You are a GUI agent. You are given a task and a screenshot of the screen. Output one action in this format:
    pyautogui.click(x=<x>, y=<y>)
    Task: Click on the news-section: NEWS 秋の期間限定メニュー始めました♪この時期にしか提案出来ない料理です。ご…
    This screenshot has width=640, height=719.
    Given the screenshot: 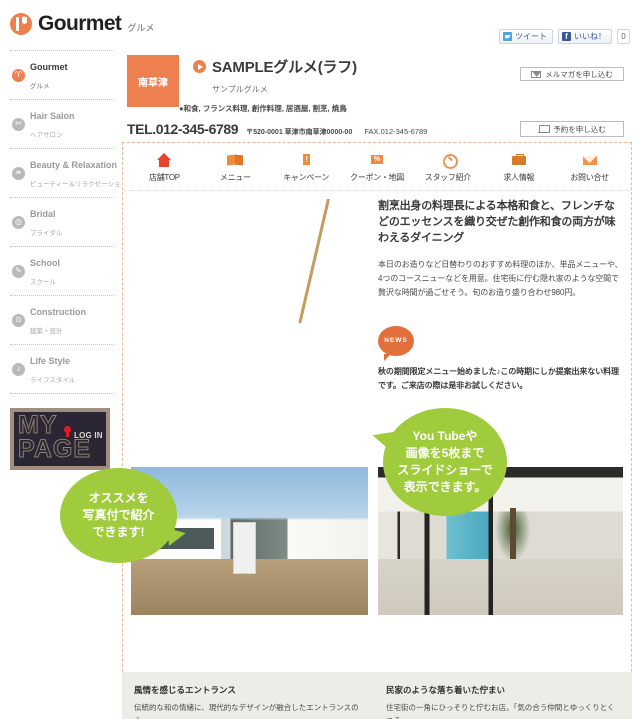 What is the action you would take?
    pyautogui.click(x=500, y=359)
    